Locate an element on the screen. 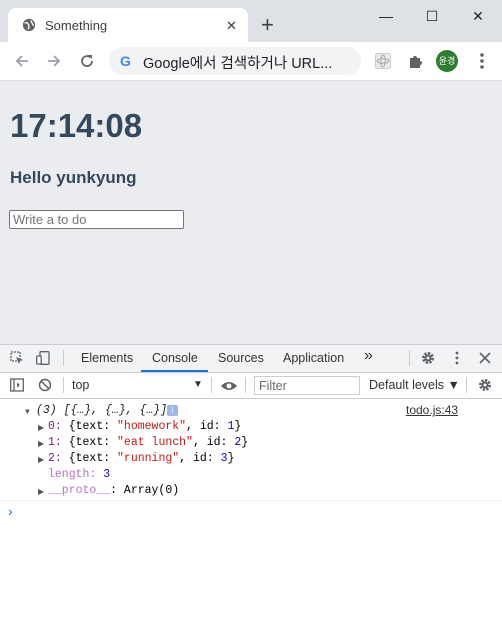 Image resolution: width=502 pixels, height=623 pixels. device-toolbar-icon is located at coordinates (43, 358).